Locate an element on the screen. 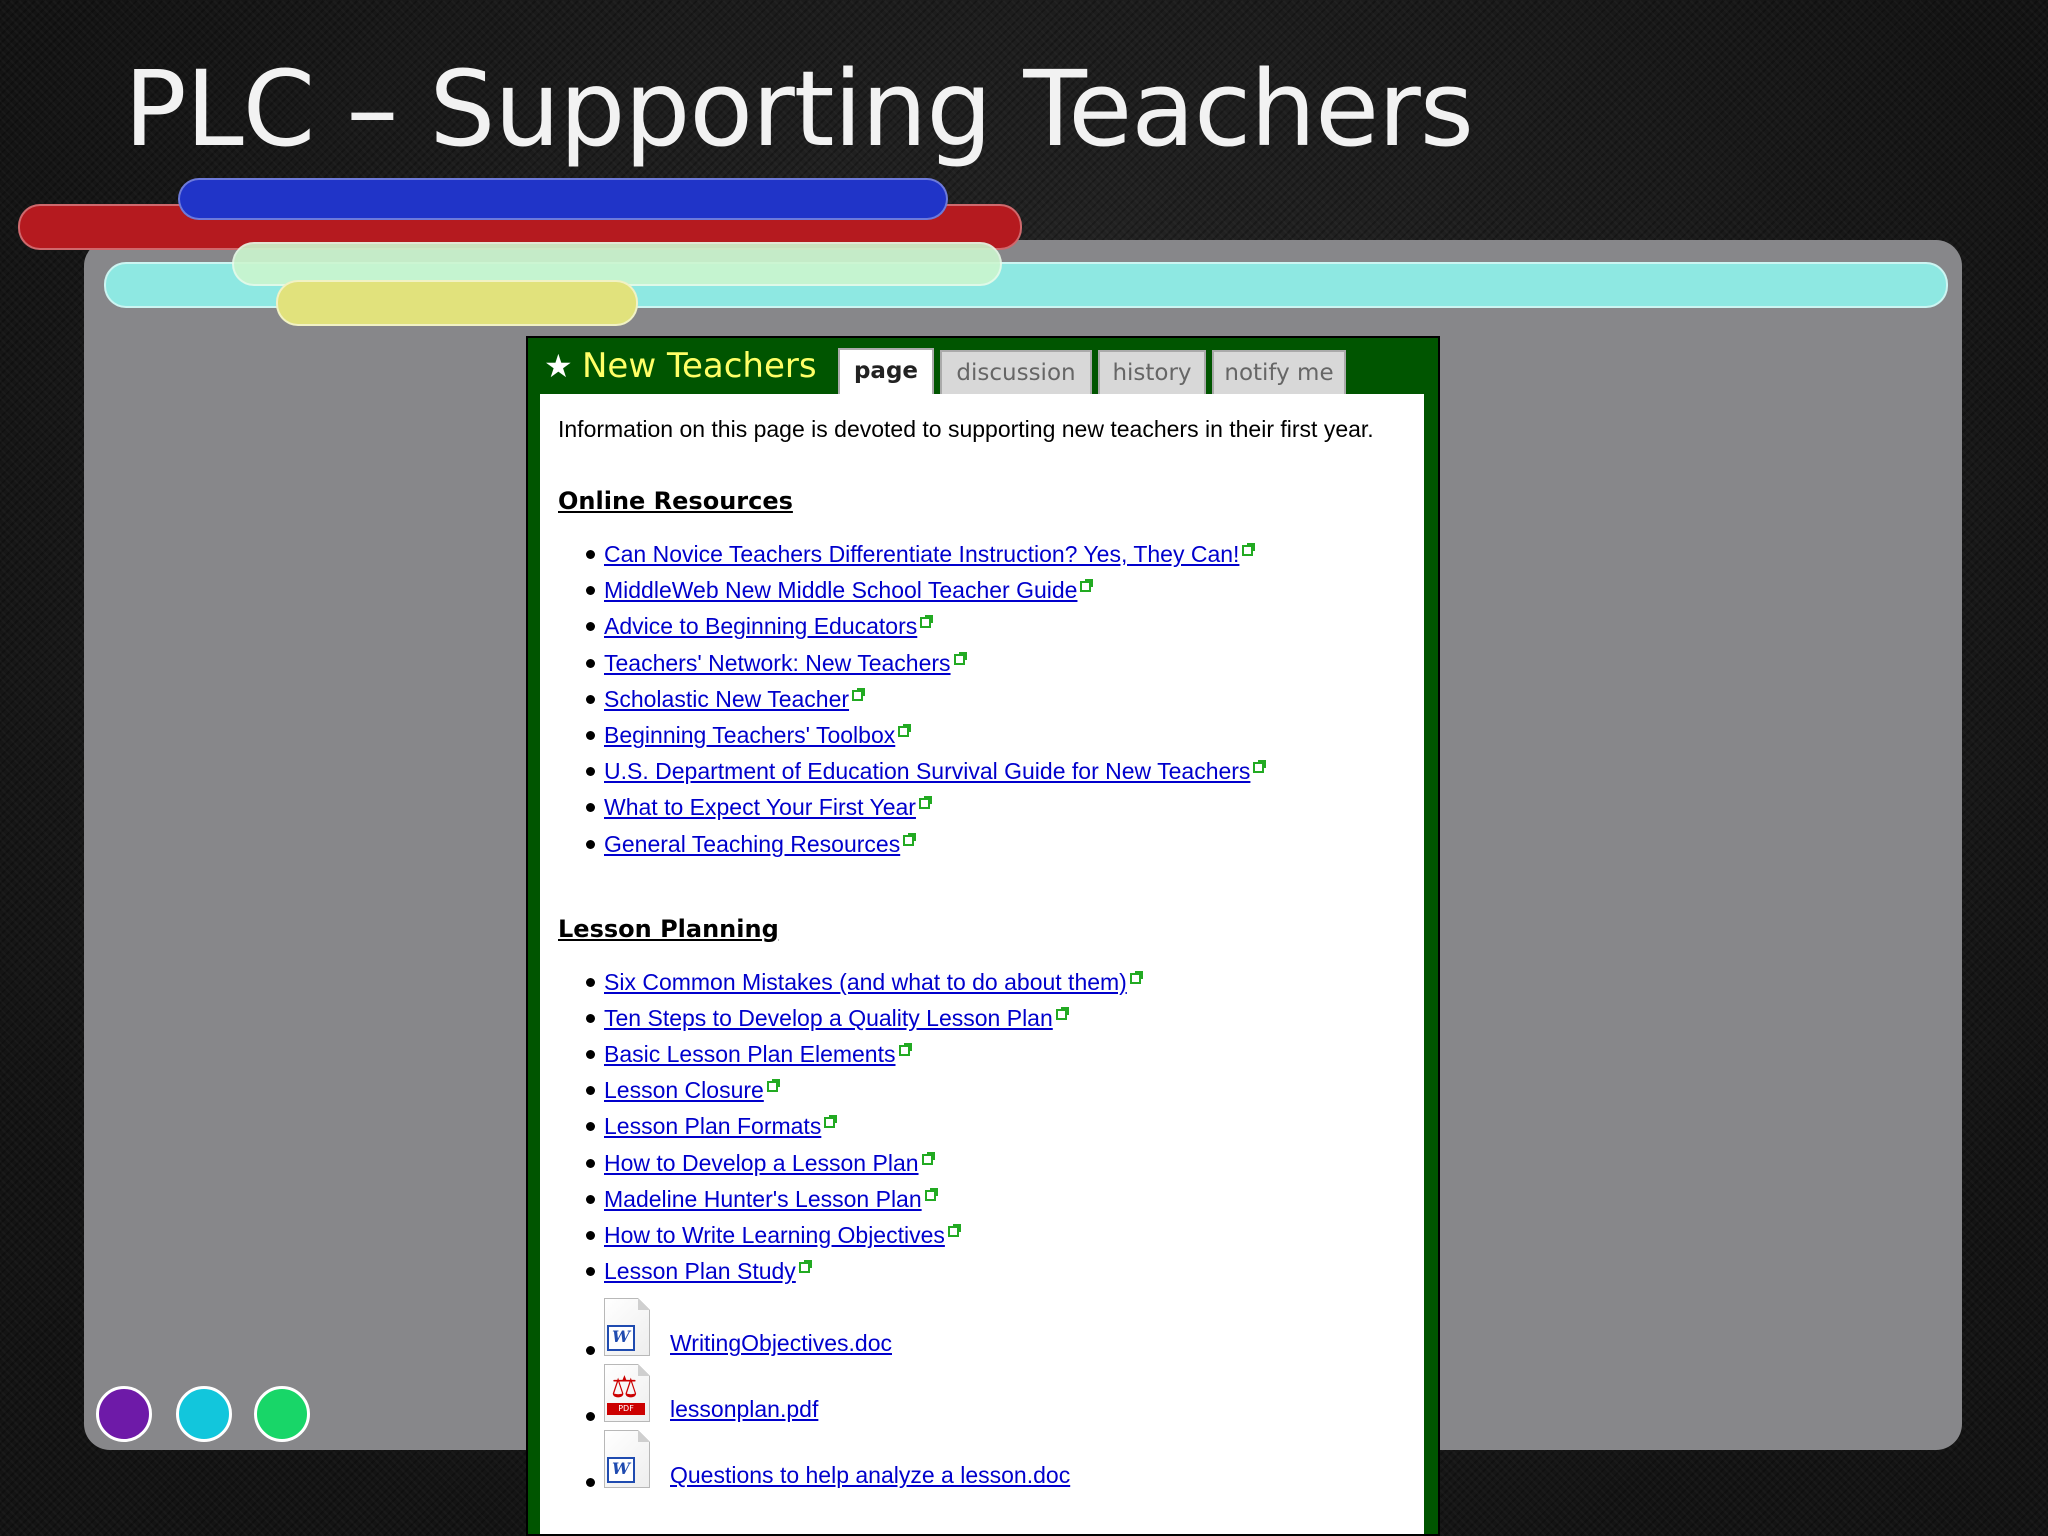 This screenshot has height=1536, width=2048. file-link: Questions to help analyze a lesson.doc is located at coordinates (870, 1475).